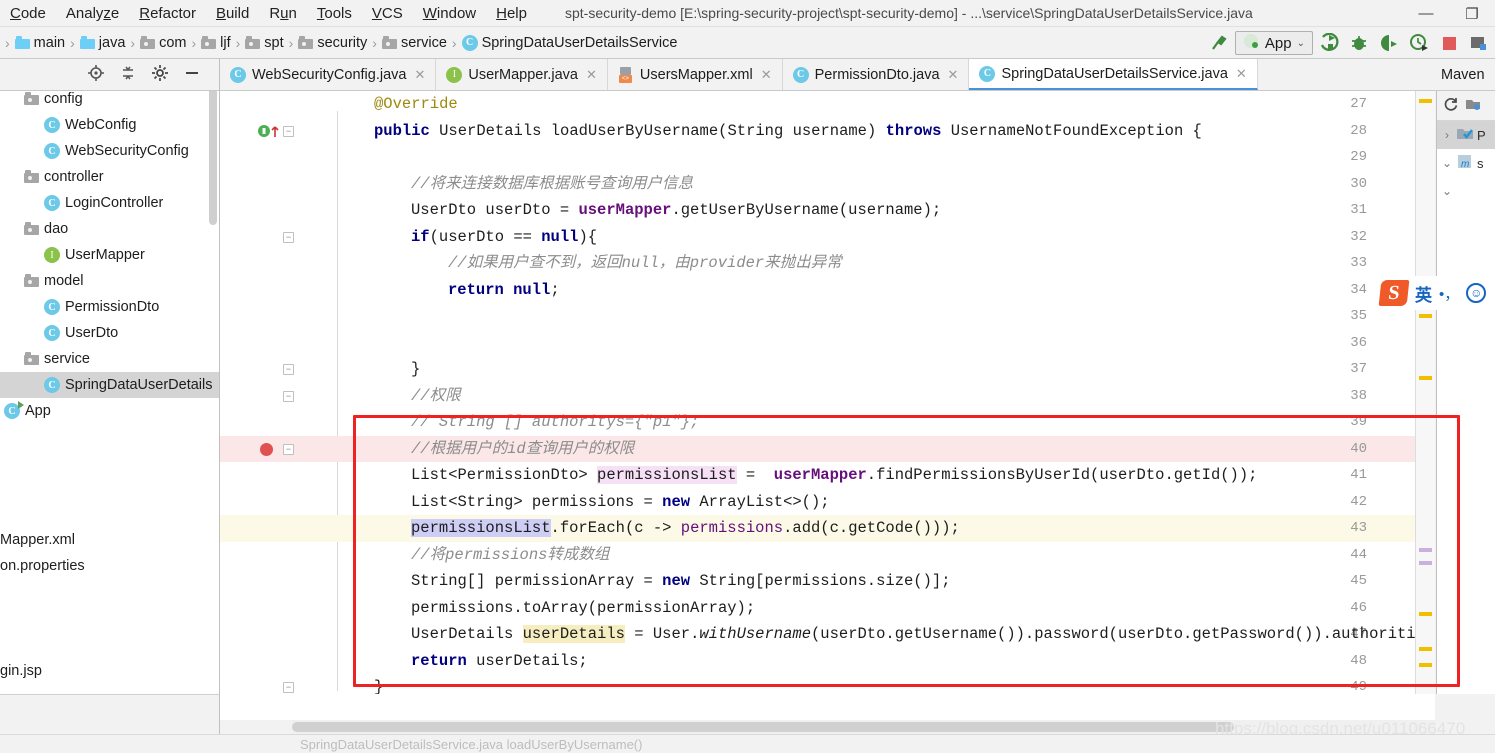  What do you see at coordinates (28, 13) in the screenshot?
I see `menu-item-code: Code` at bounding box center [28, 13].